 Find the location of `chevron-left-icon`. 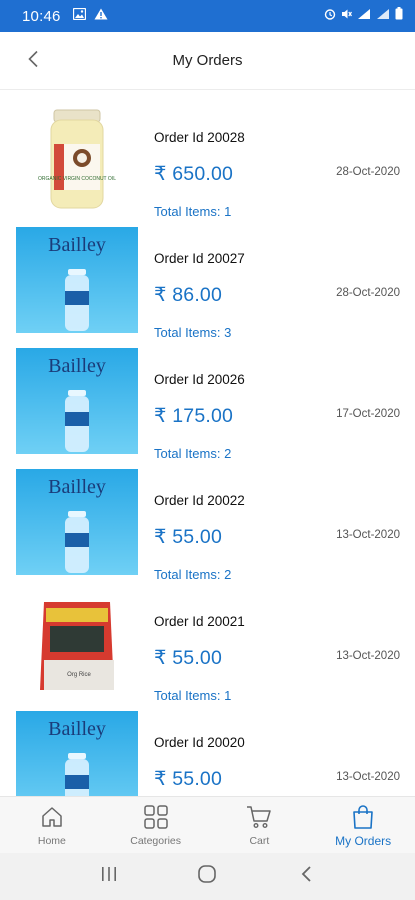

chevron-left-icon is located at coordinates (33, 61).